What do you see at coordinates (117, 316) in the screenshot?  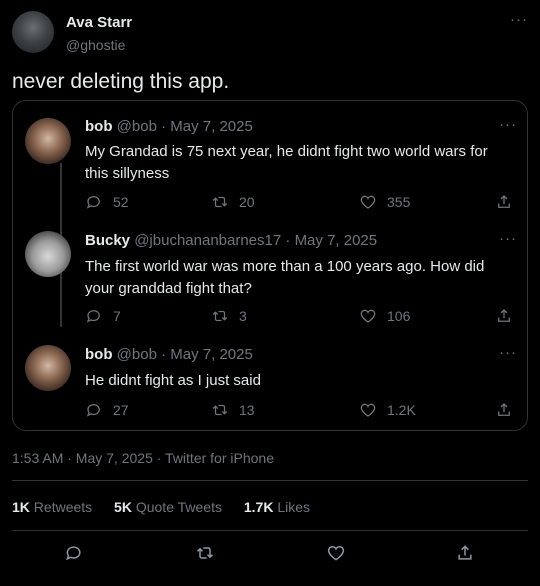 I see `reply-count: 7` at bounding box center [117, 316].